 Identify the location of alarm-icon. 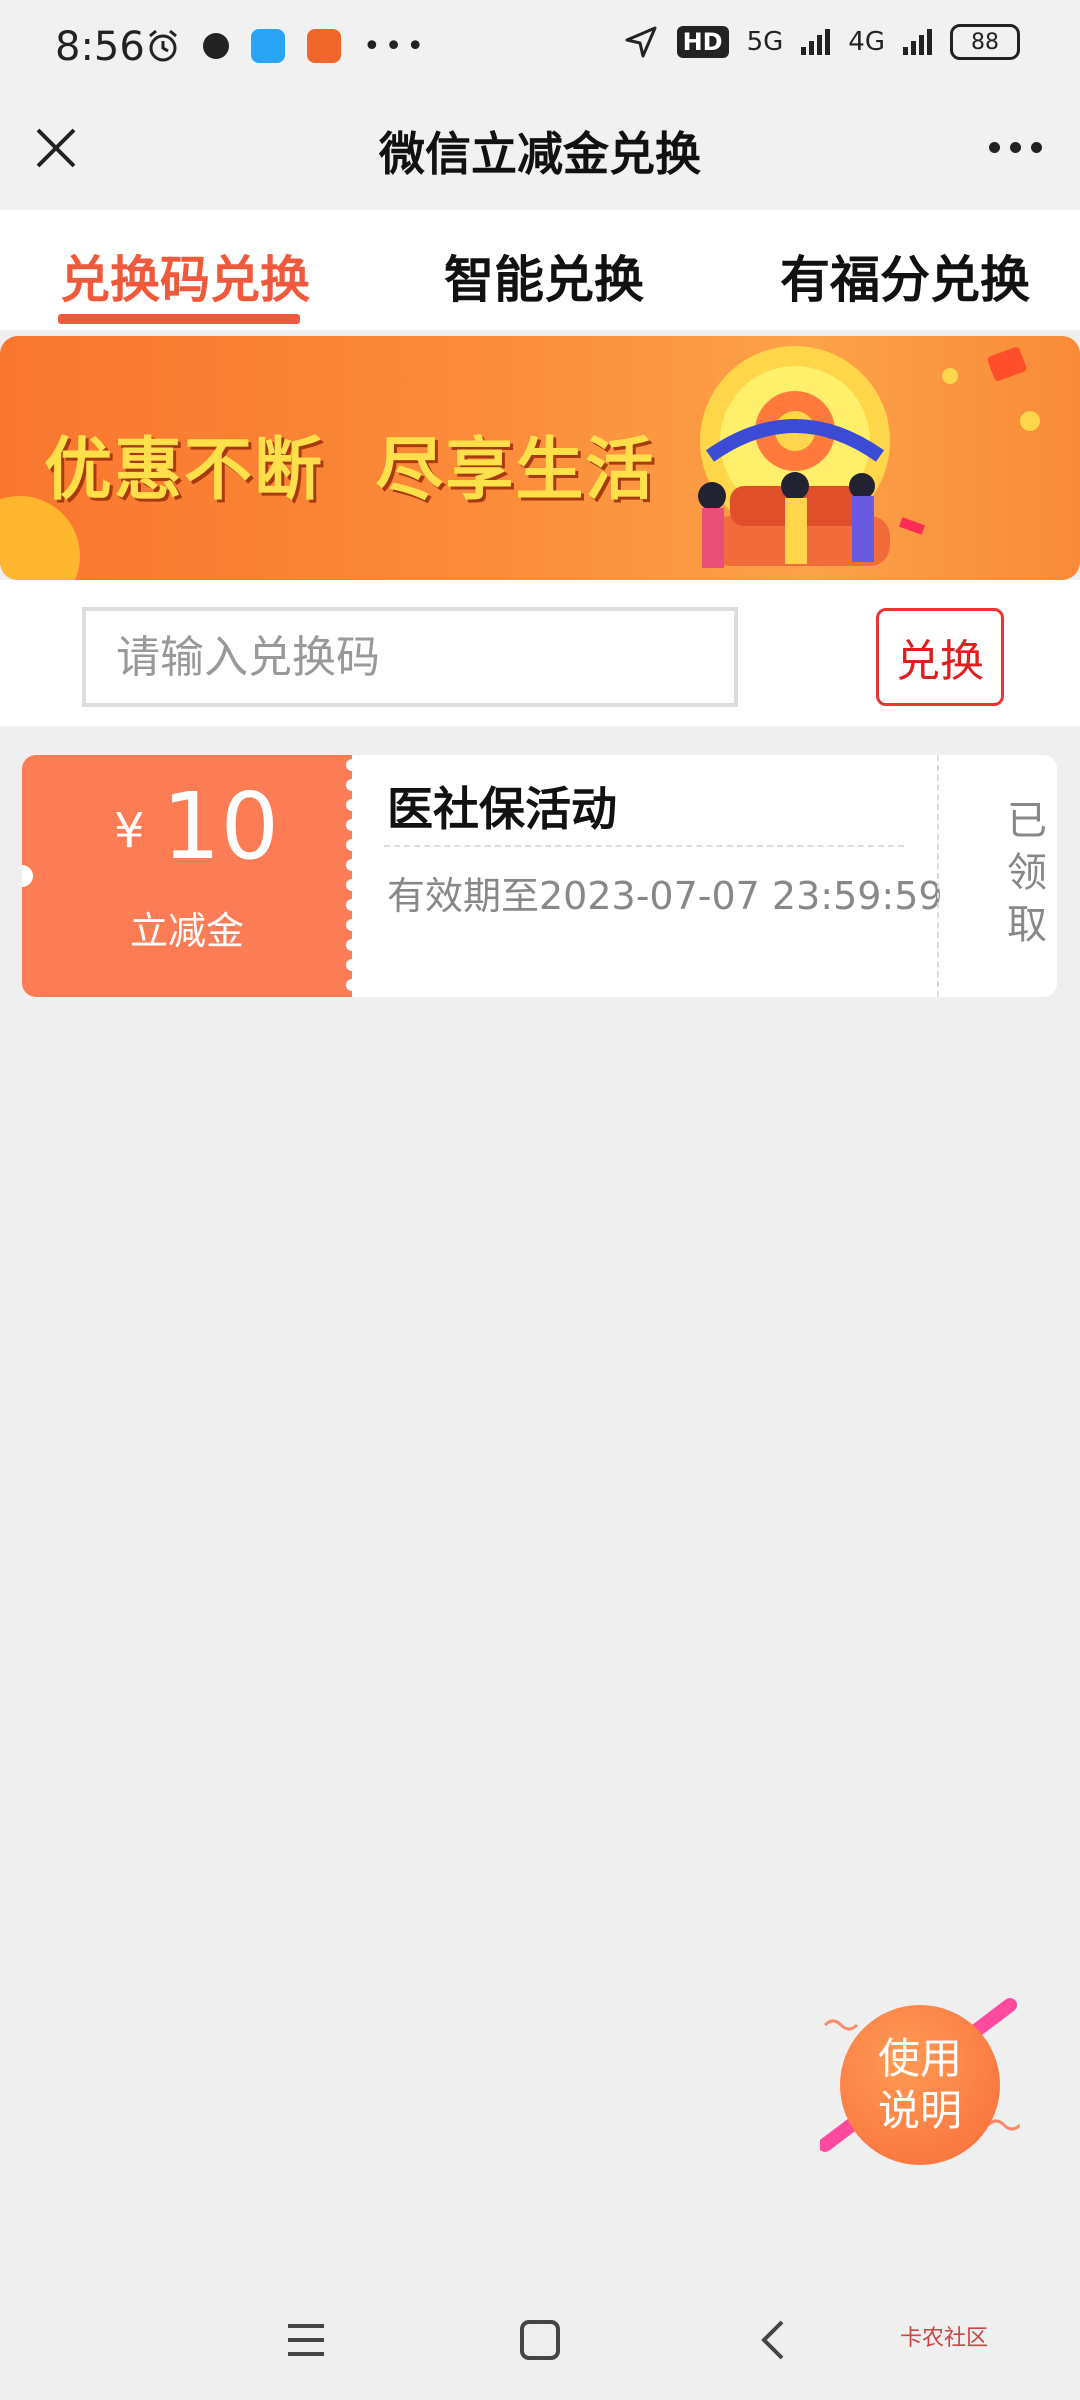
(163, 45).